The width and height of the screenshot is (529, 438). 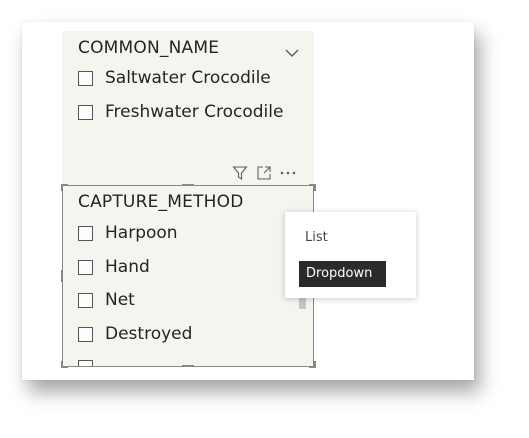 What do you see at coordinates (194, 112) in the screenshot?
I see `slicer-item-label: Freshwater Crocodile` at bounding box center [194, 112].